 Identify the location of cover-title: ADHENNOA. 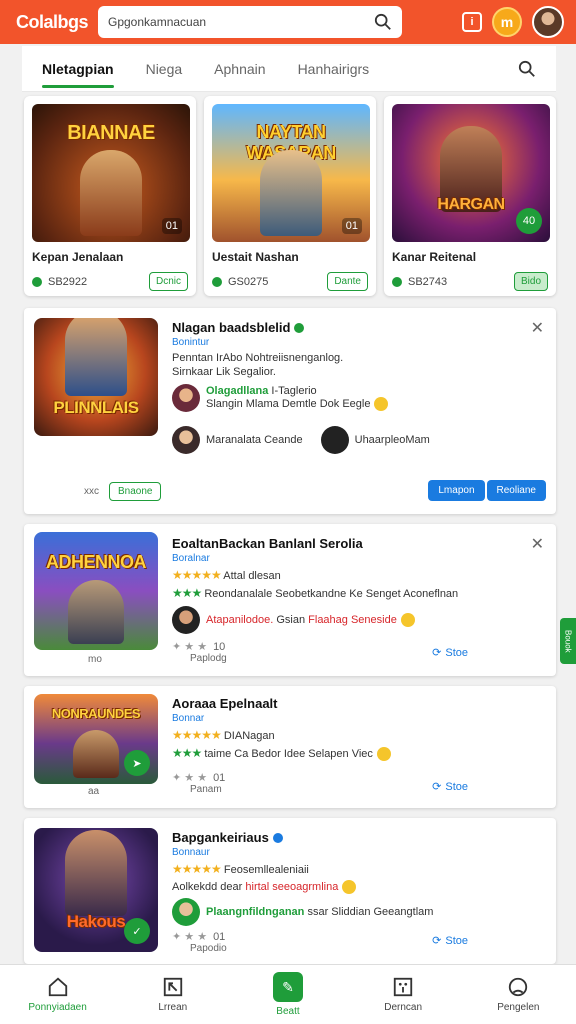
(96, 562).